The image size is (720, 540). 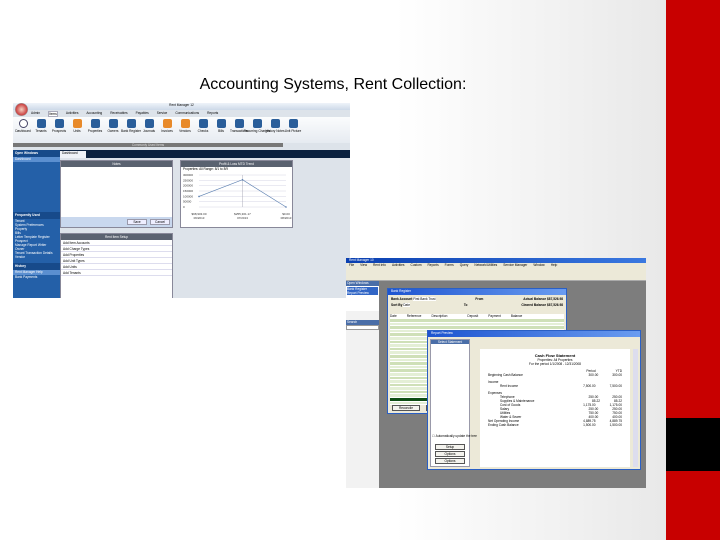 What do you see at coordinates (406, 408) in the screenshot?
I see `reconcile-button: Reconcile` at bounding box center [406, 408].